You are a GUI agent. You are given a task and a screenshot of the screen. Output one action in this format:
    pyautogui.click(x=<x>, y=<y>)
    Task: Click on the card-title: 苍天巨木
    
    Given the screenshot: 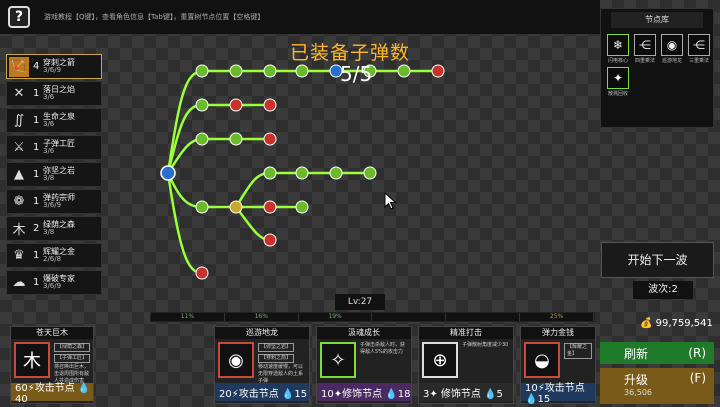 What is the action you would take?
    pyautogui.click(x=52, y=333)
    